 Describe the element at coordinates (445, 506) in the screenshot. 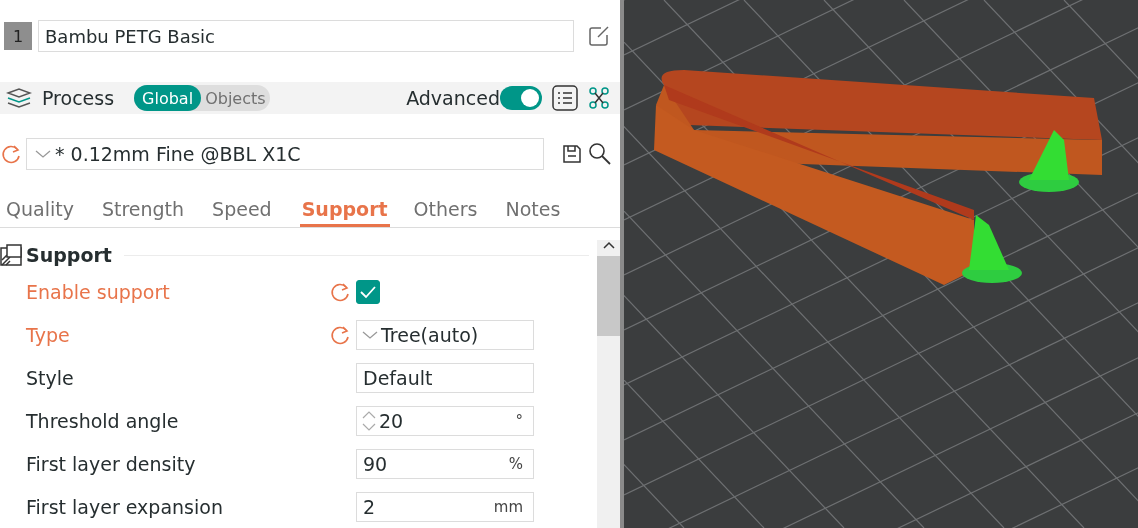

I see `number-field: 2 mm` at that location.